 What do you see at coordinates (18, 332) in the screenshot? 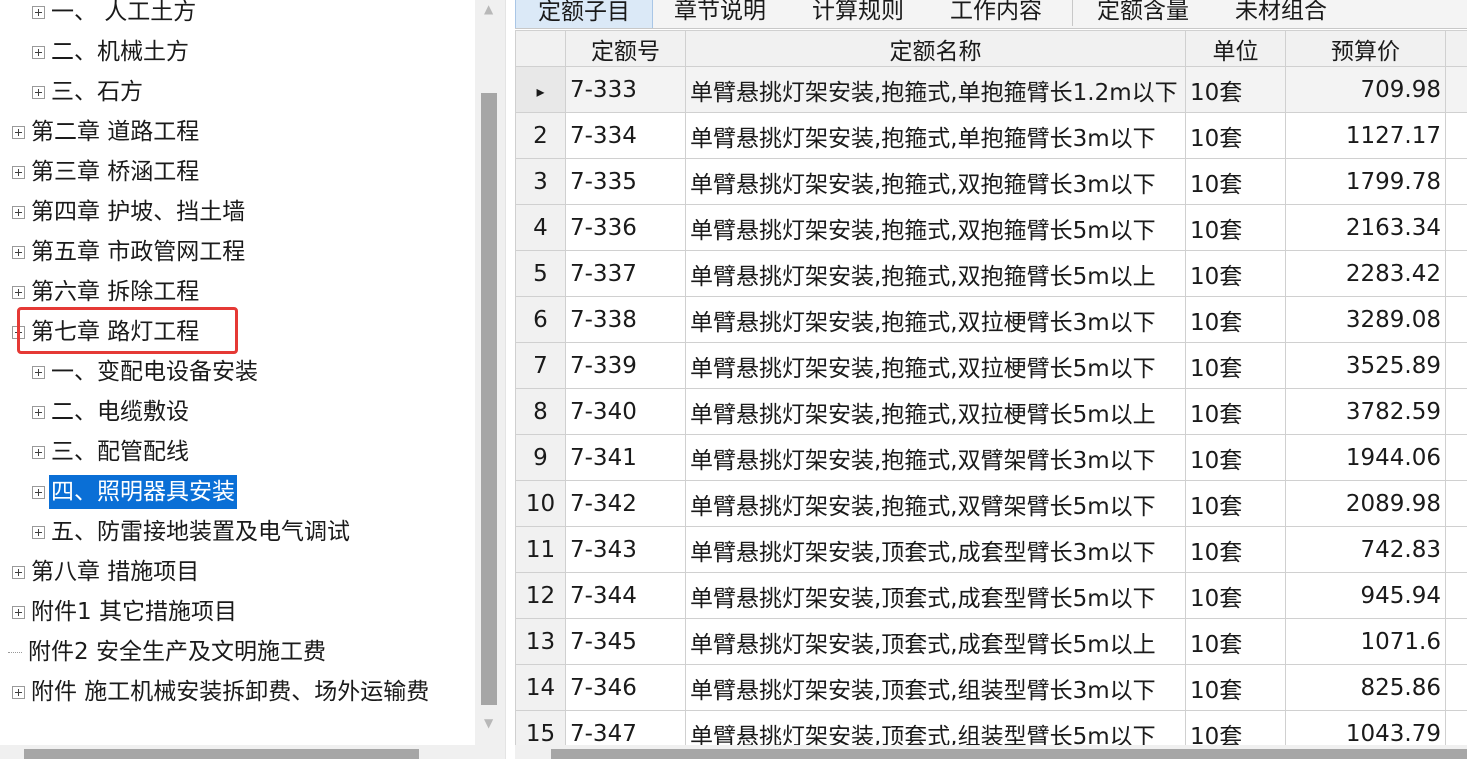
I see `collapse-icon` at bounding box center [18, 332].